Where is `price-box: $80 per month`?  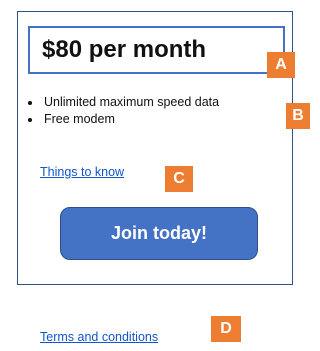
price-box: $80 per month is located at coordinates (156, 50).